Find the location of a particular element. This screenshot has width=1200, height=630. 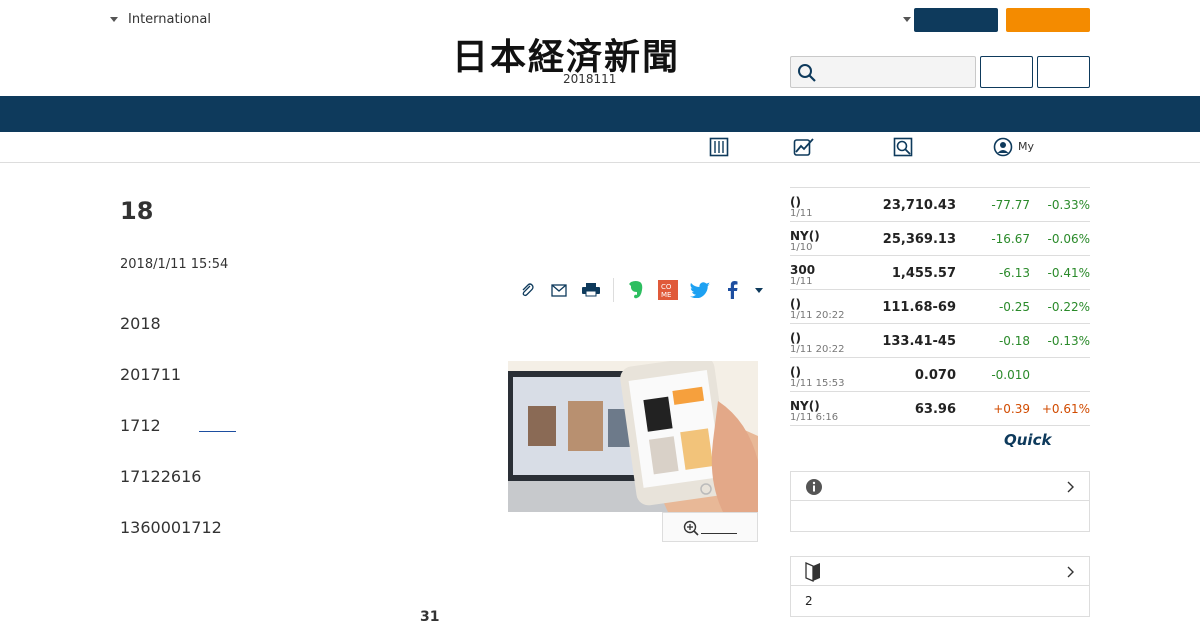

search-icon is located at coordinates (807, 73).